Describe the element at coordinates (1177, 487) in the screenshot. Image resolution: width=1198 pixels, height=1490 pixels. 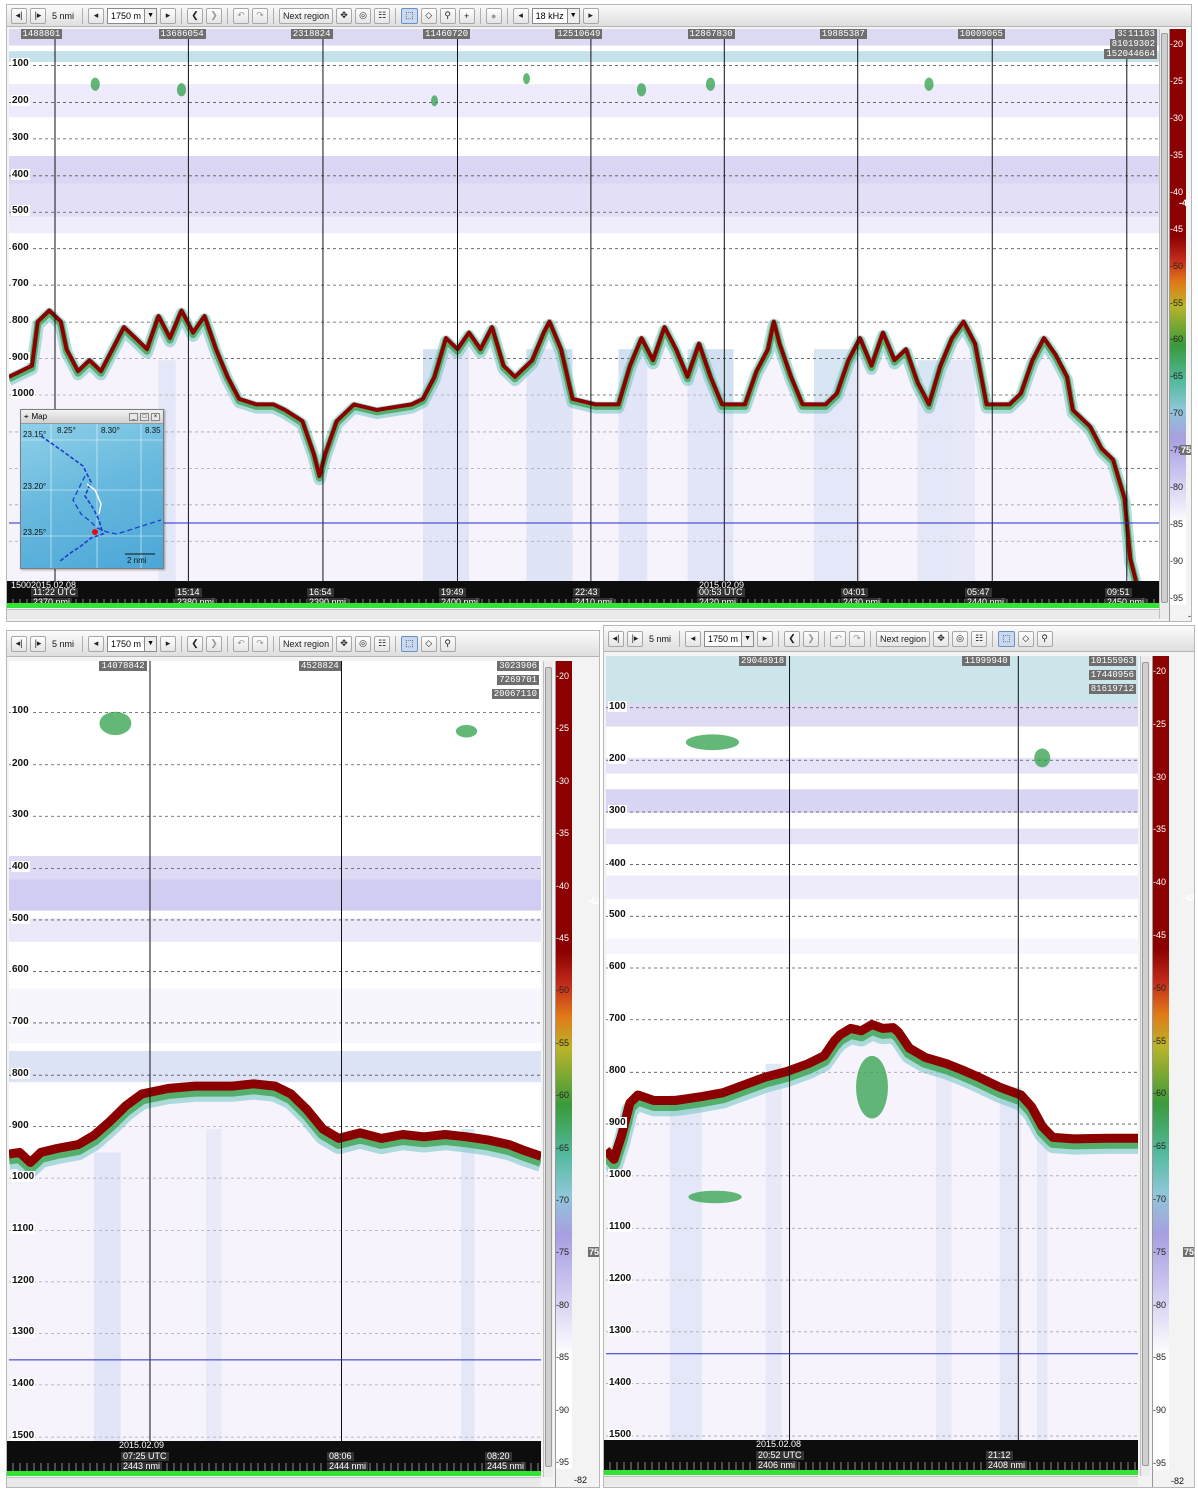
I see `scale-label: -80` at that location.